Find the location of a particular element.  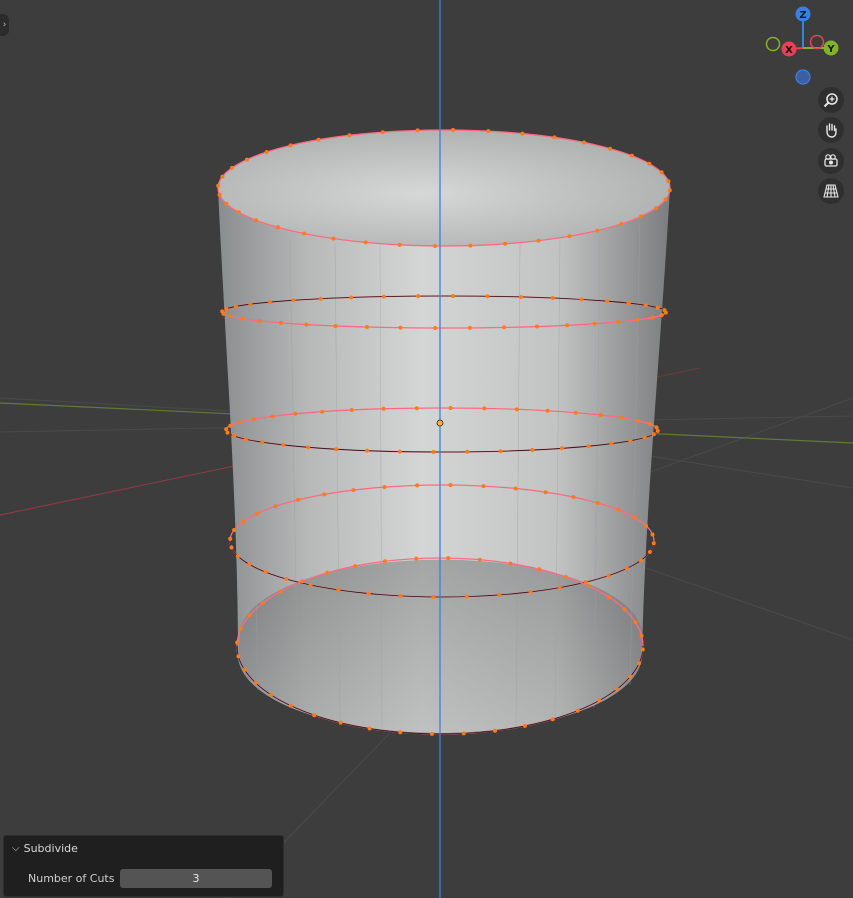

zoom-icon is located at coordinates (831, 100).